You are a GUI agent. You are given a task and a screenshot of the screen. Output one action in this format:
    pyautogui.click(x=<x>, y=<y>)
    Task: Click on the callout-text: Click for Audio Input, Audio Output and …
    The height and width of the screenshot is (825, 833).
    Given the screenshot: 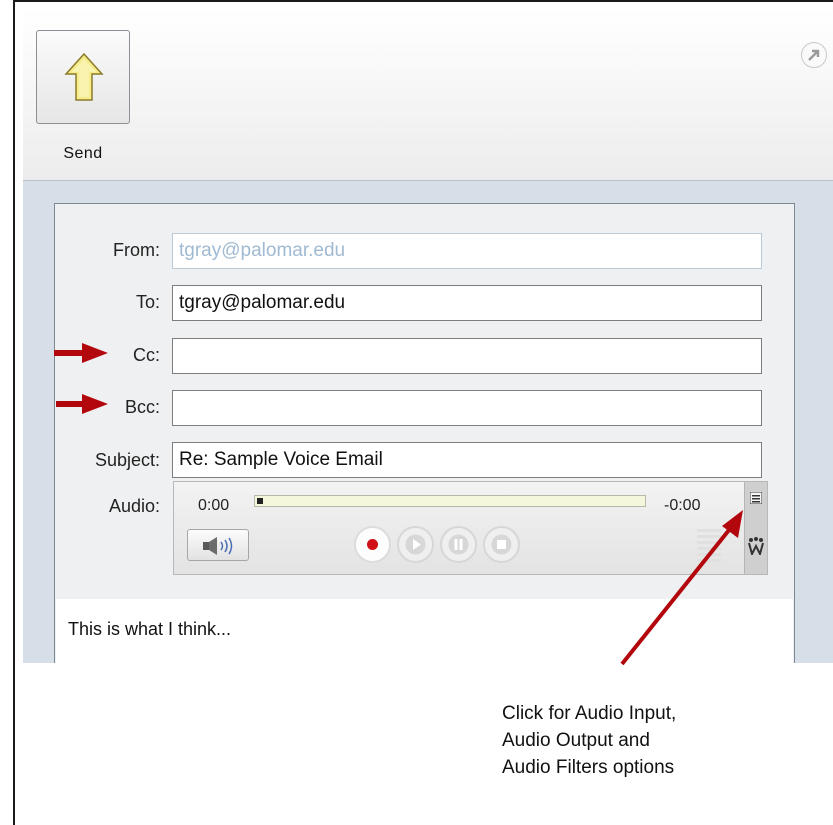 What is the action you would take?
    pyautogui.click(x=589, y=740)
    